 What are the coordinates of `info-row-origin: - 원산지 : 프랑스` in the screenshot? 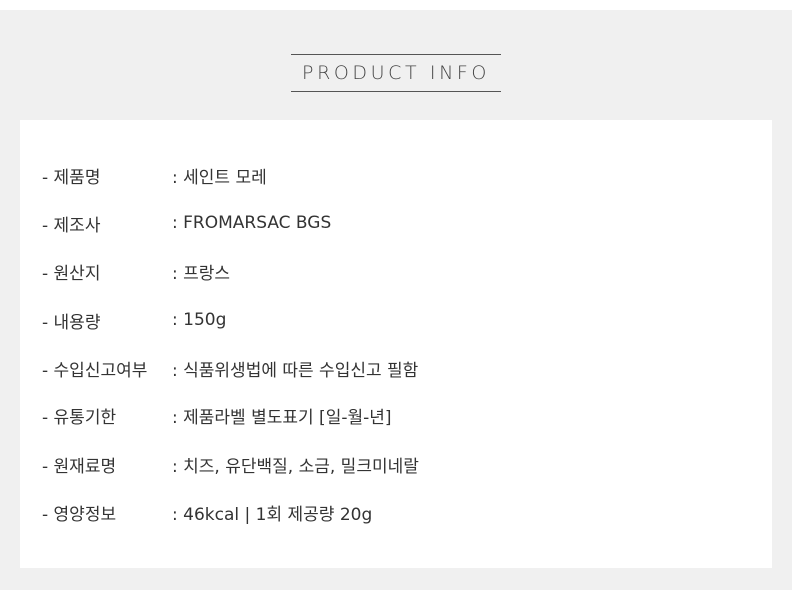 It's located at (136, 271).